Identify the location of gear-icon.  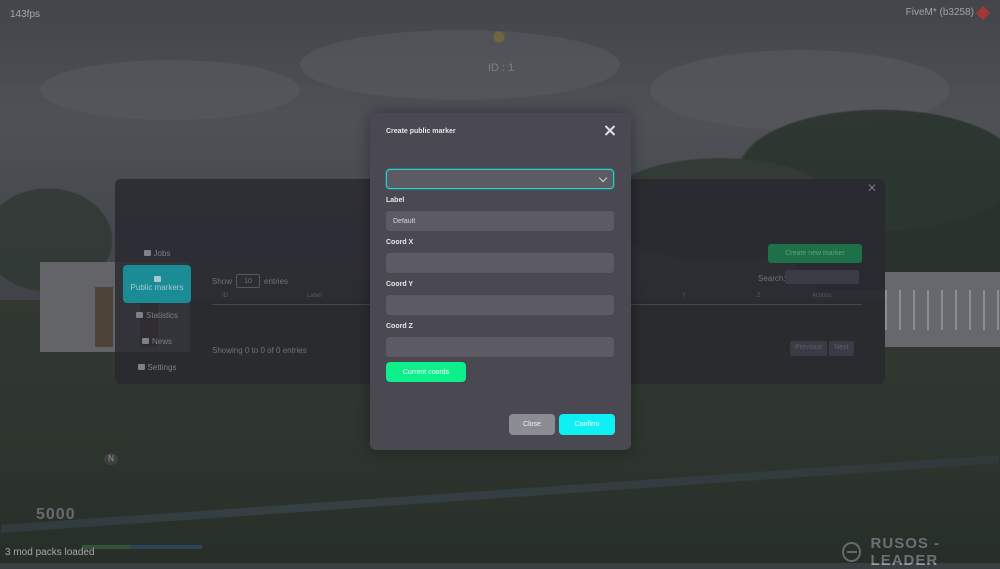
(141, 367).